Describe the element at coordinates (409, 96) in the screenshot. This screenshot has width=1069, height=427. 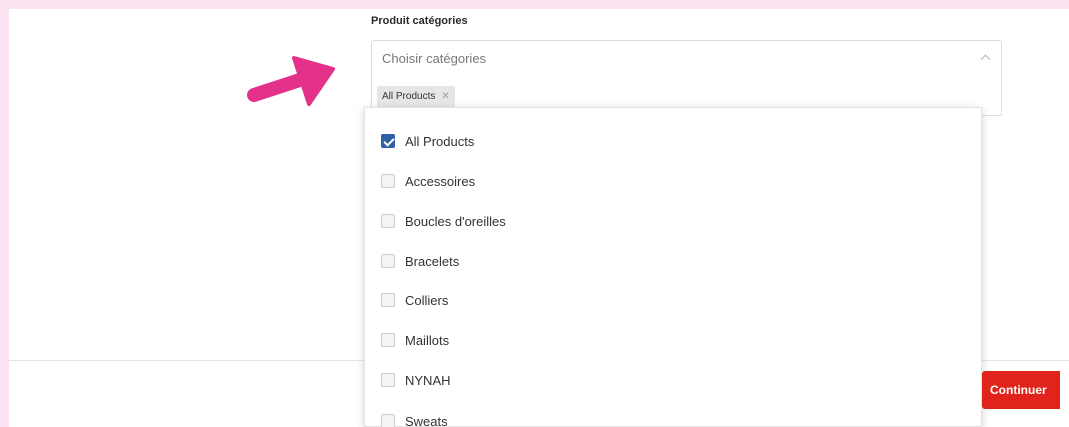
I see `tag-label: All Products` at that location.